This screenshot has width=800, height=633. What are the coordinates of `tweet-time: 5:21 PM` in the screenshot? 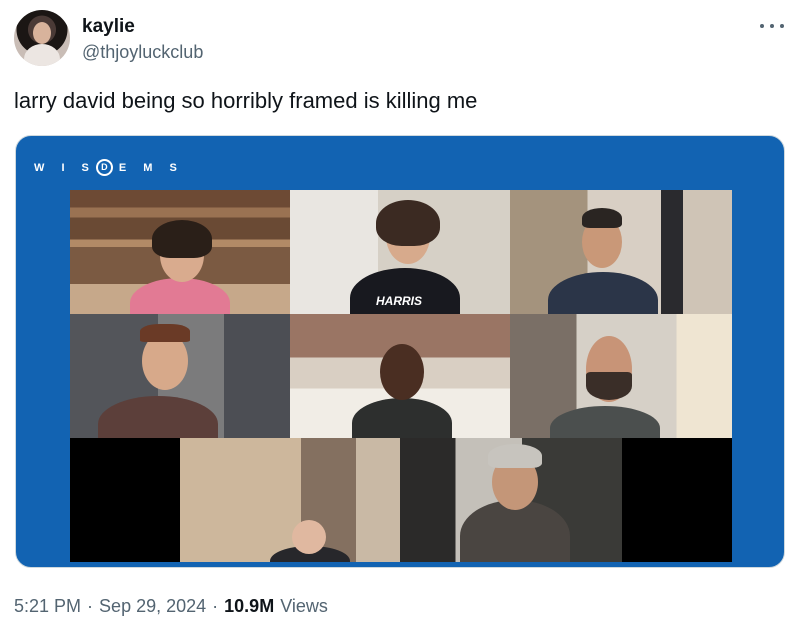 It's located at (47, 606).